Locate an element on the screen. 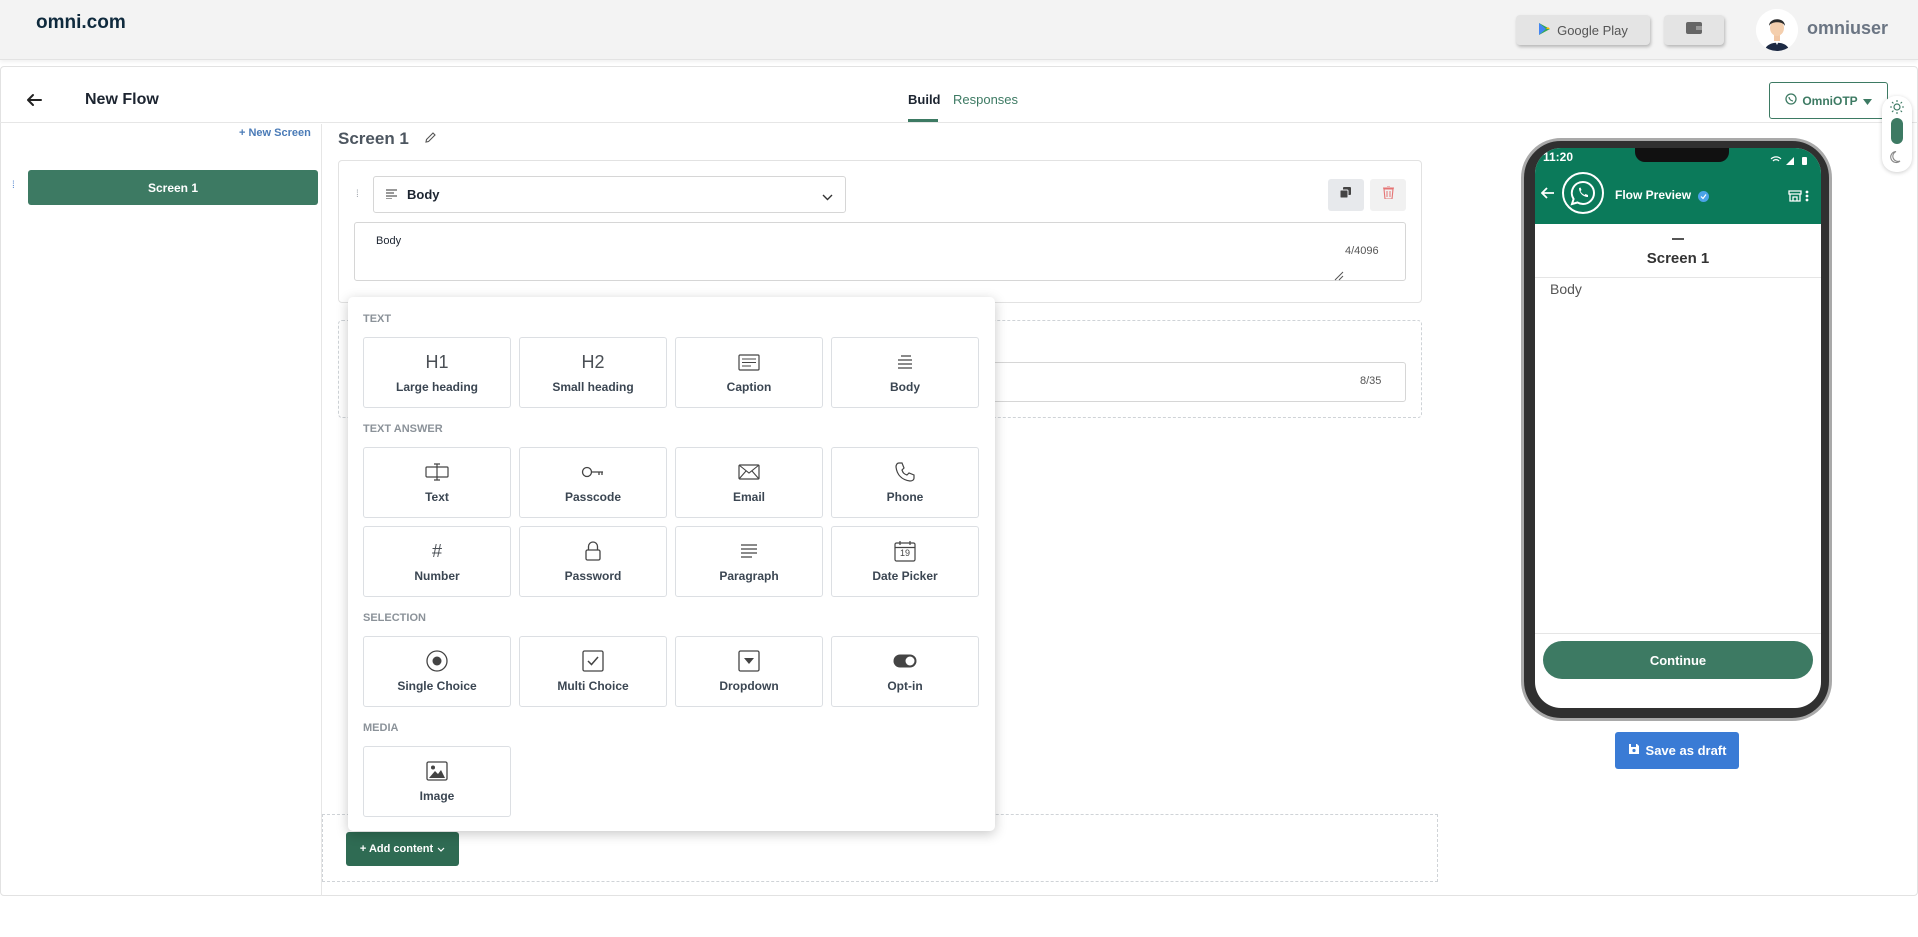 The image size is (1918, 937). section-label-media: MEDIA is located at coordinates (381, 728).